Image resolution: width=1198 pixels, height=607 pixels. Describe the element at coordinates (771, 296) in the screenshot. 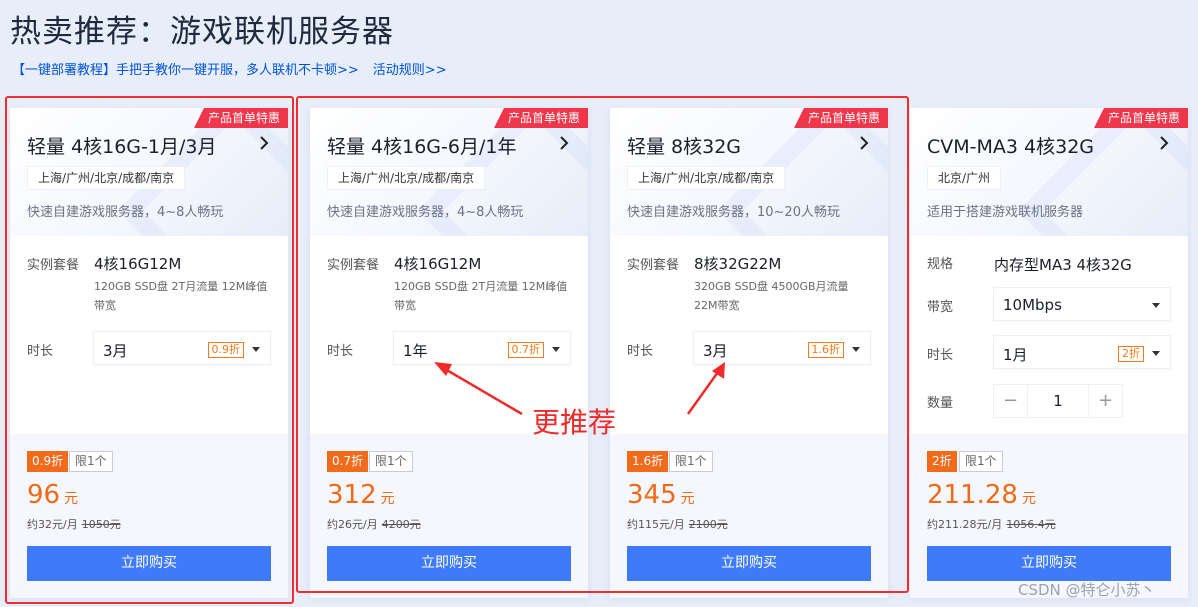

I see `spec-detail: 320GB SSD盘 4500GB月流量 22M带宽` at that location.